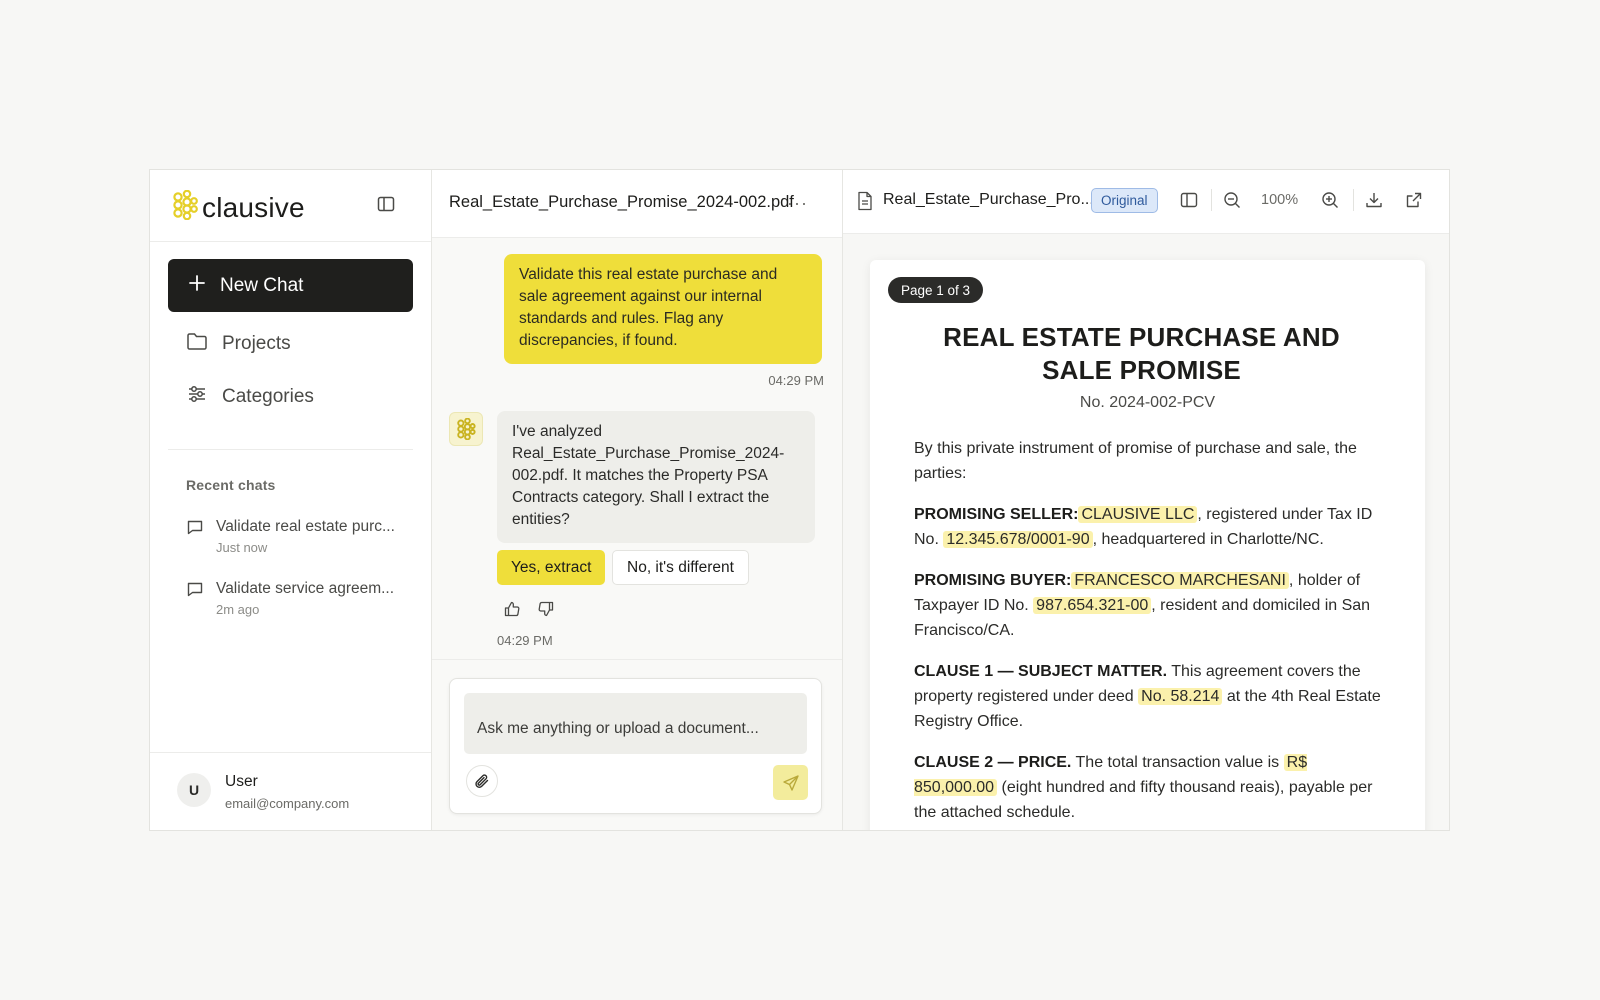 The height and width of the screenshot is (1000, 1600). Describe the element at coordinates (993, 762) in the screenshot. I see `clause2-label: CLAUSE 2 — PRICE.` at that location.